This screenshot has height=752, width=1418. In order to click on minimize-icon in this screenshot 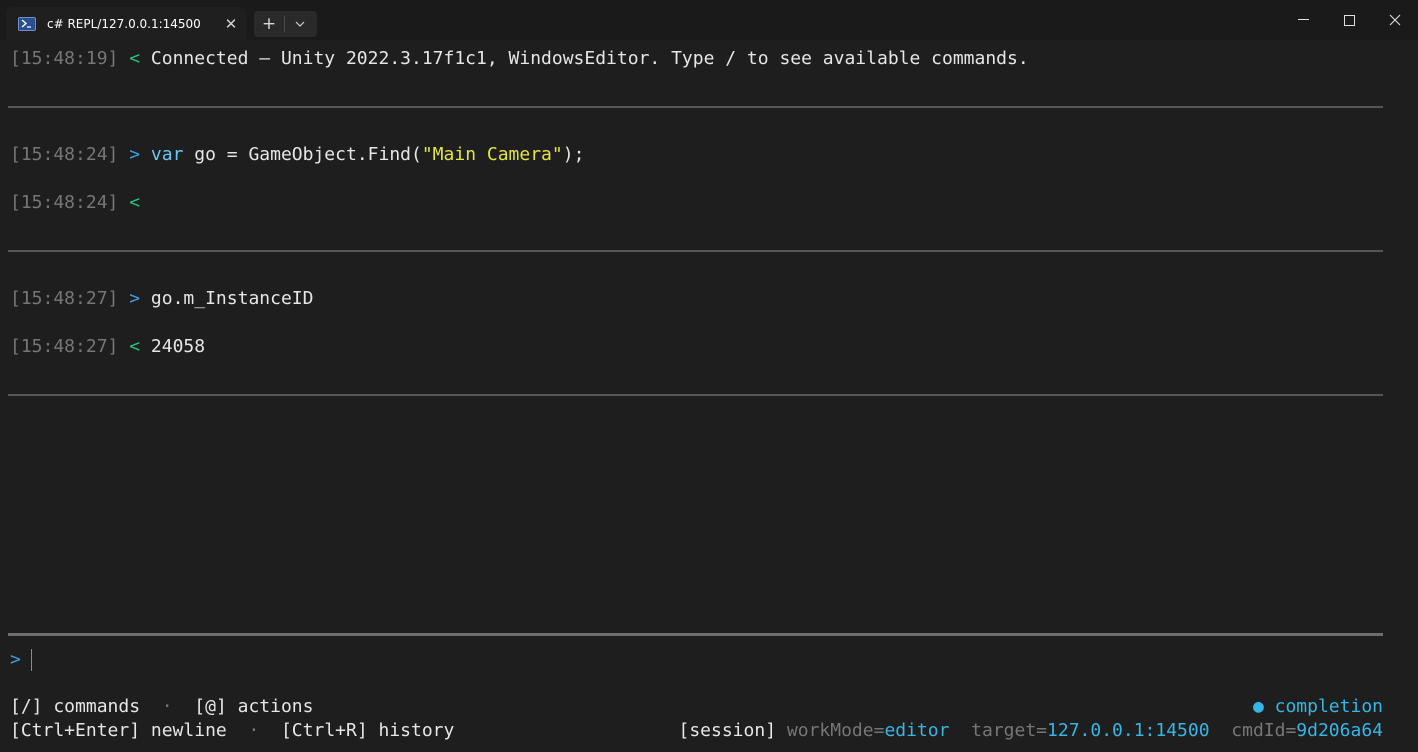, I will do `click(1303, 20)`.